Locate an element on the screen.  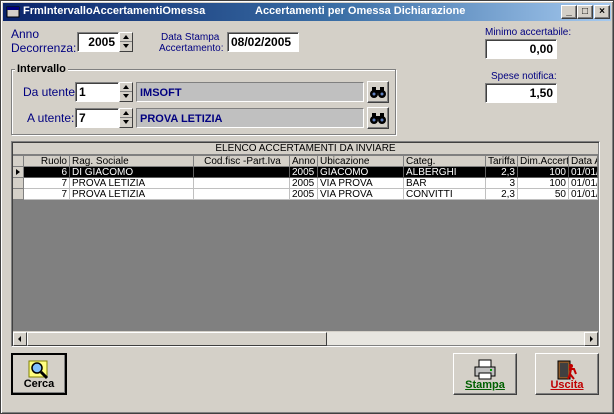
grid-horizontal-scrollbar is located at coordinates (305, 338).